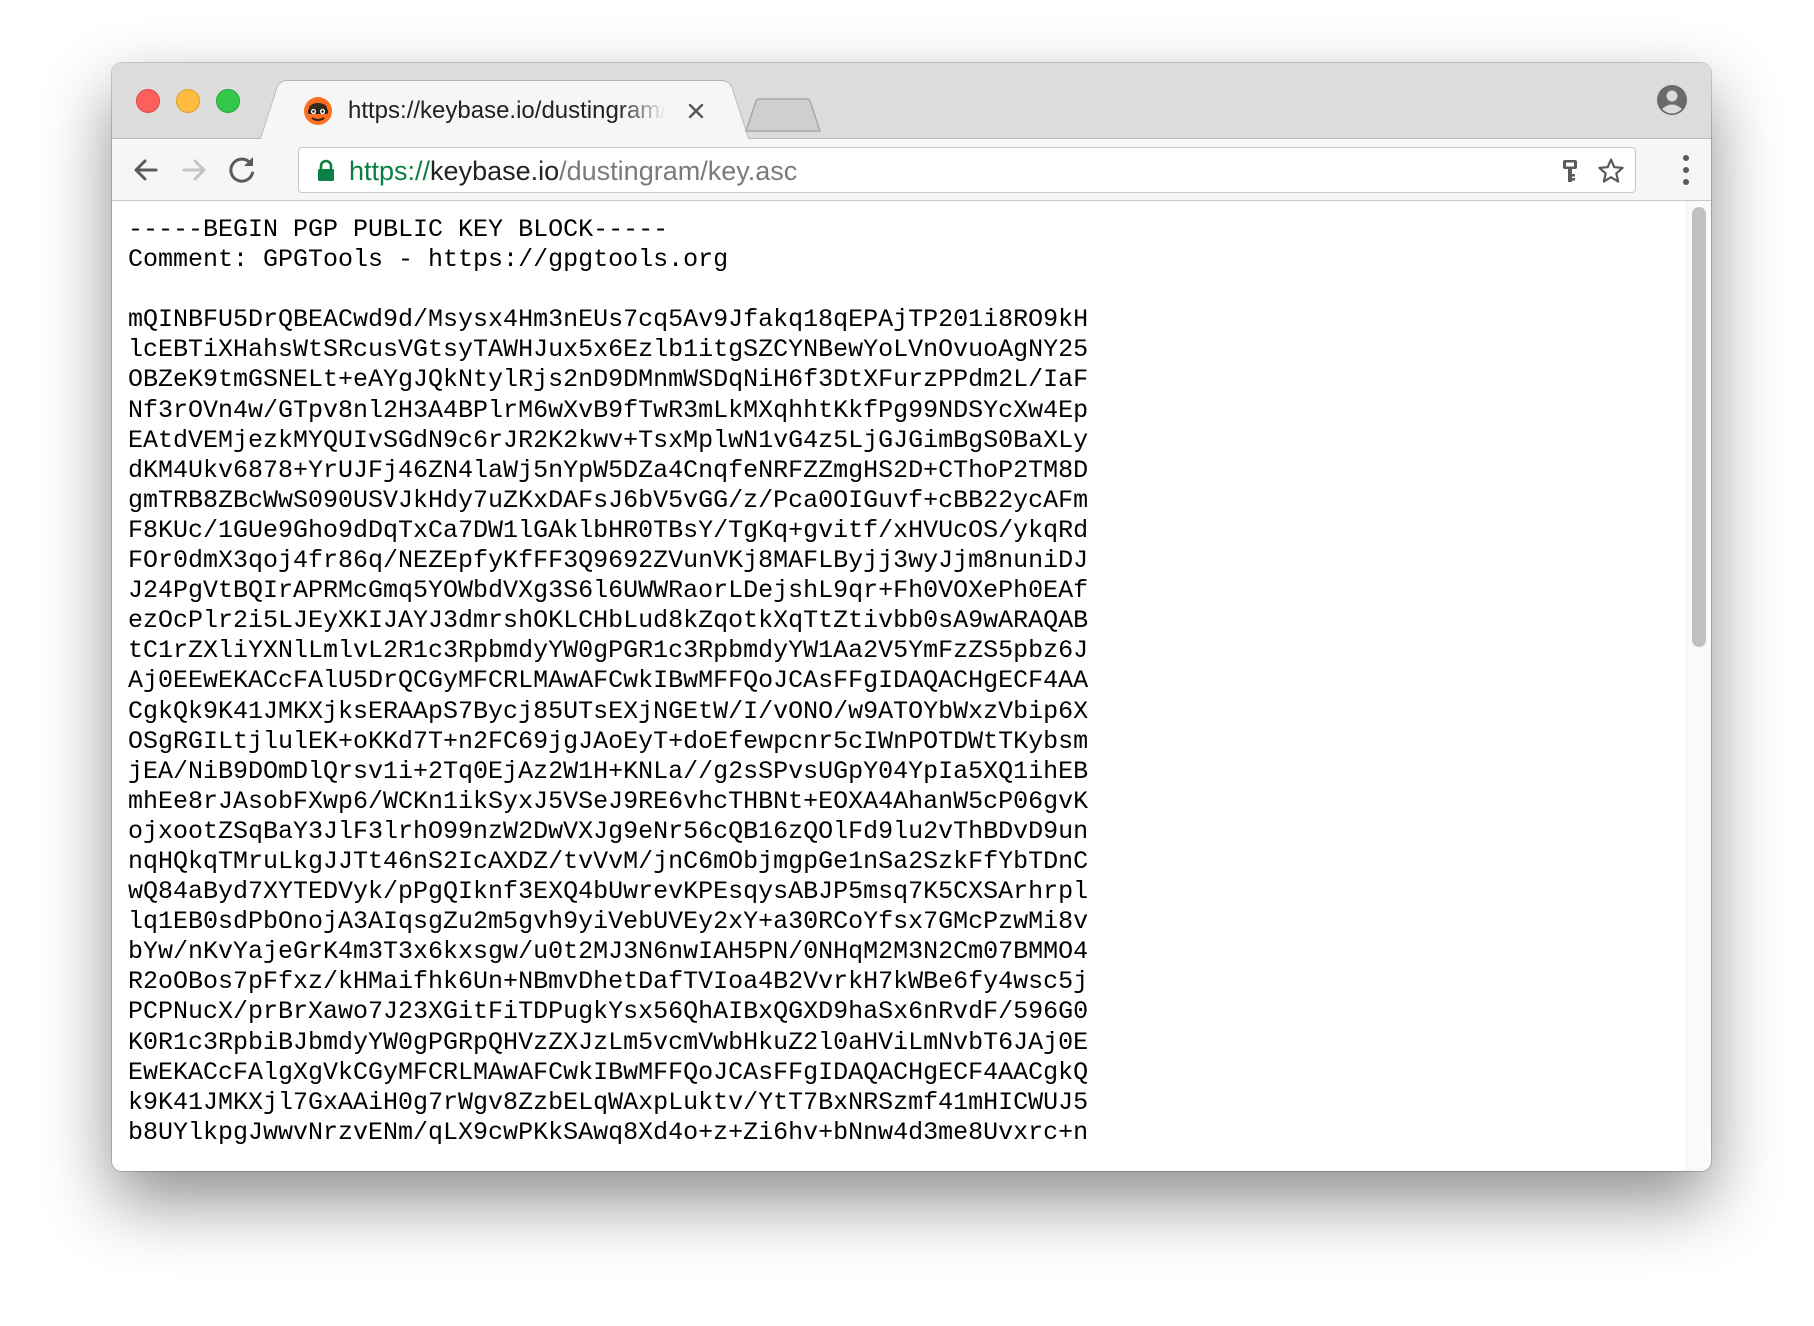 The width and height of the screenshot is (1814, 1326). Describe the element at coordinates (1611, 171) in the screenshot. I see `star-icon` at that location.